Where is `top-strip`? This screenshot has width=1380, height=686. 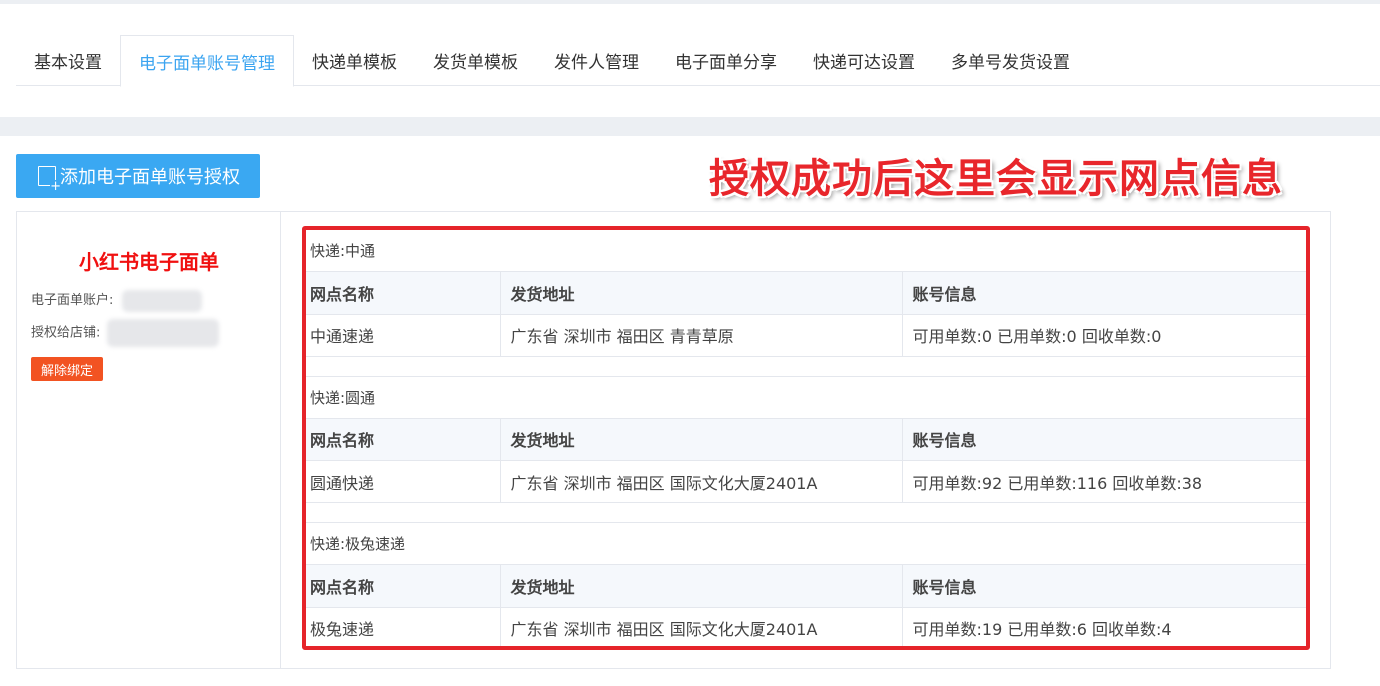 top-strip is located at coordinates (690, 2).